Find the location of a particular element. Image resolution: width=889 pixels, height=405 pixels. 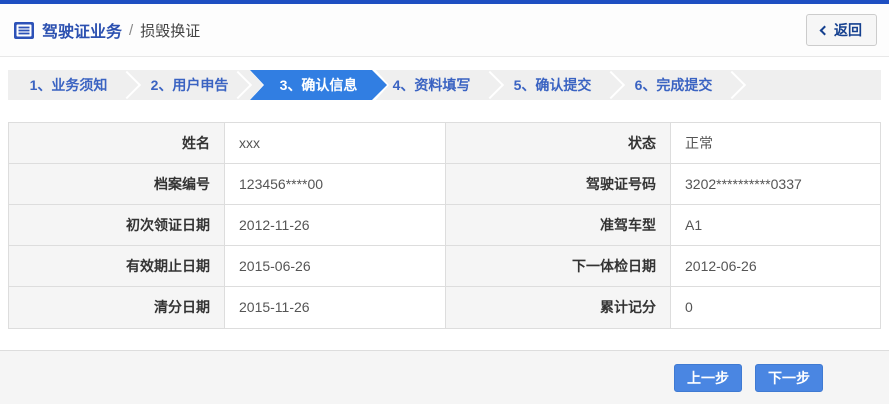

label-cell: 清分日期 is located at coordinates (117, 307).